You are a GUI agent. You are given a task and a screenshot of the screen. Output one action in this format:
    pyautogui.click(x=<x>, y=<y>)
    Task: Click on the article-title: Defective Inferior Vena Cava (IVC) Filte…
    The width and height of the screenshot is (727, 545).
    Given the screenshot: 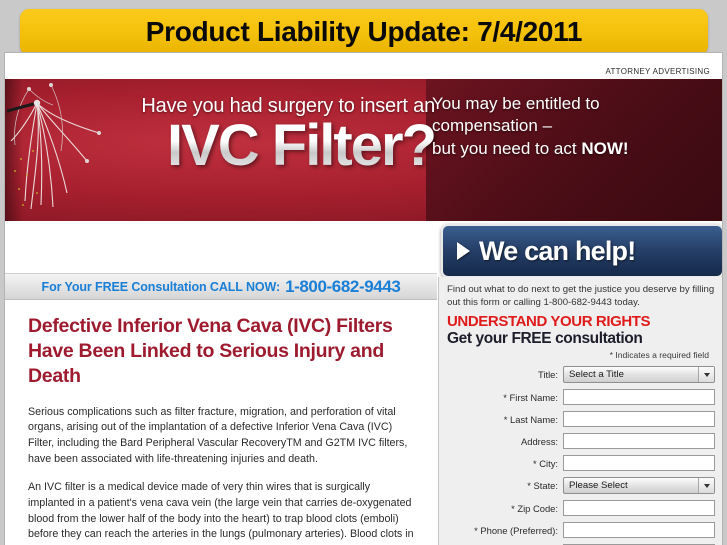 What is the action you would take?
    pyautogui.click(x=210, y=351)
    